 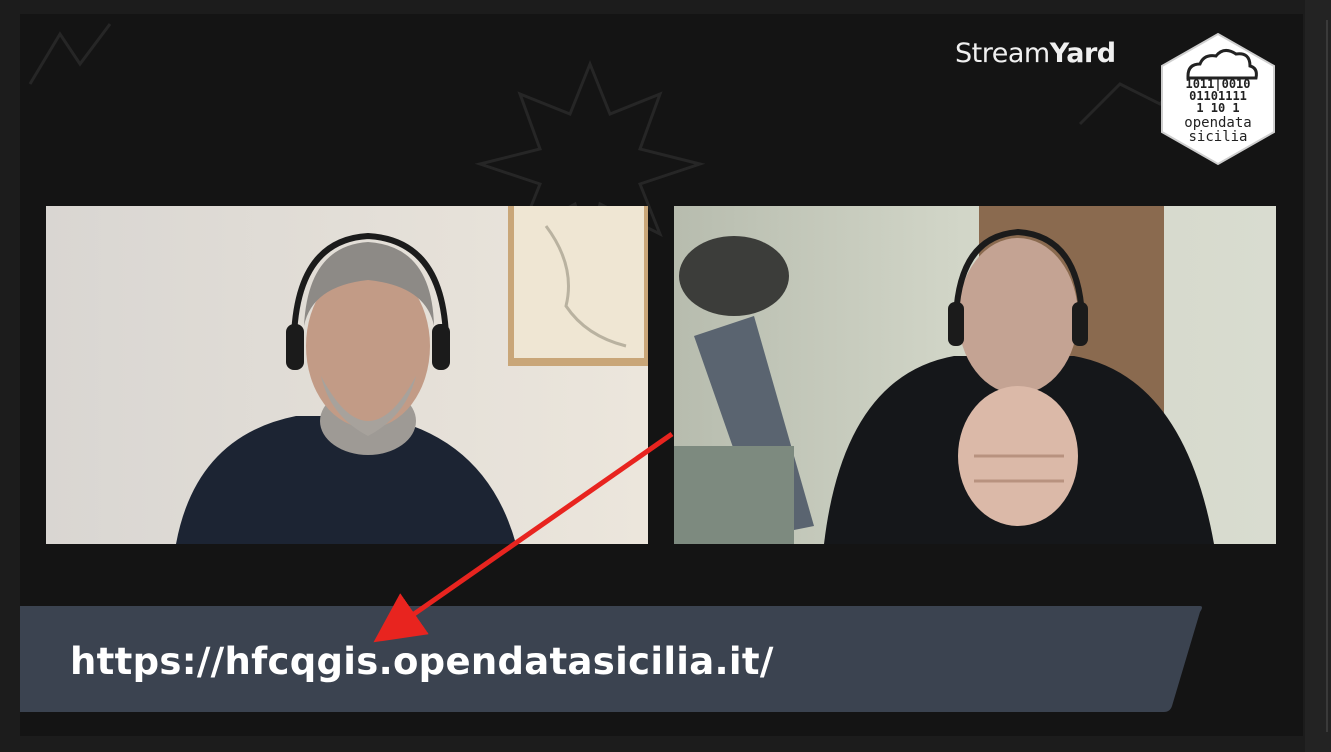 I want to click on logo-binary-line-3: 1 10 1, so click(x=1218, y=108).